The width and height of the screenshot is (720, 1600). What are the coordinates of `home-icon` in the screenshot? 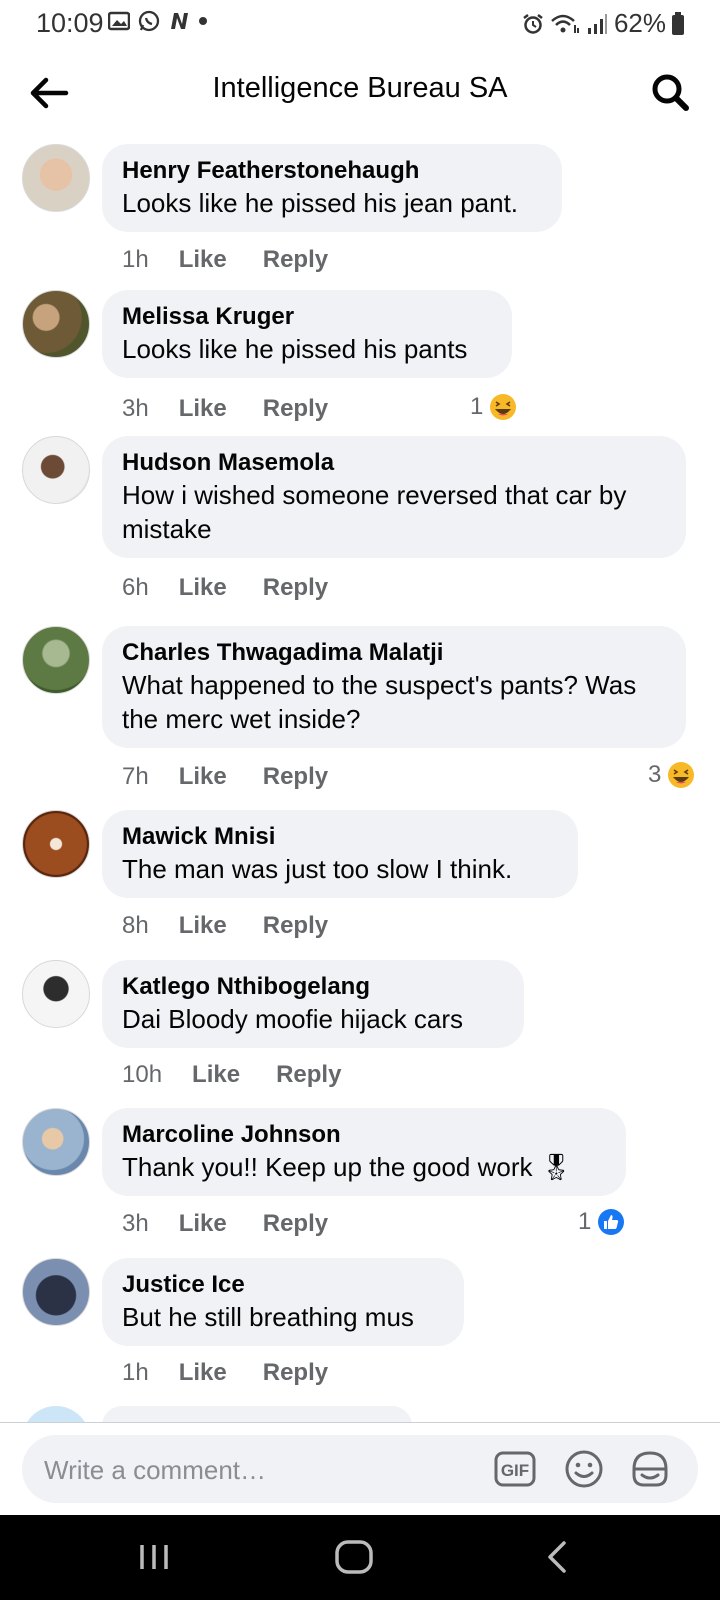 It's located at (354, 1557).